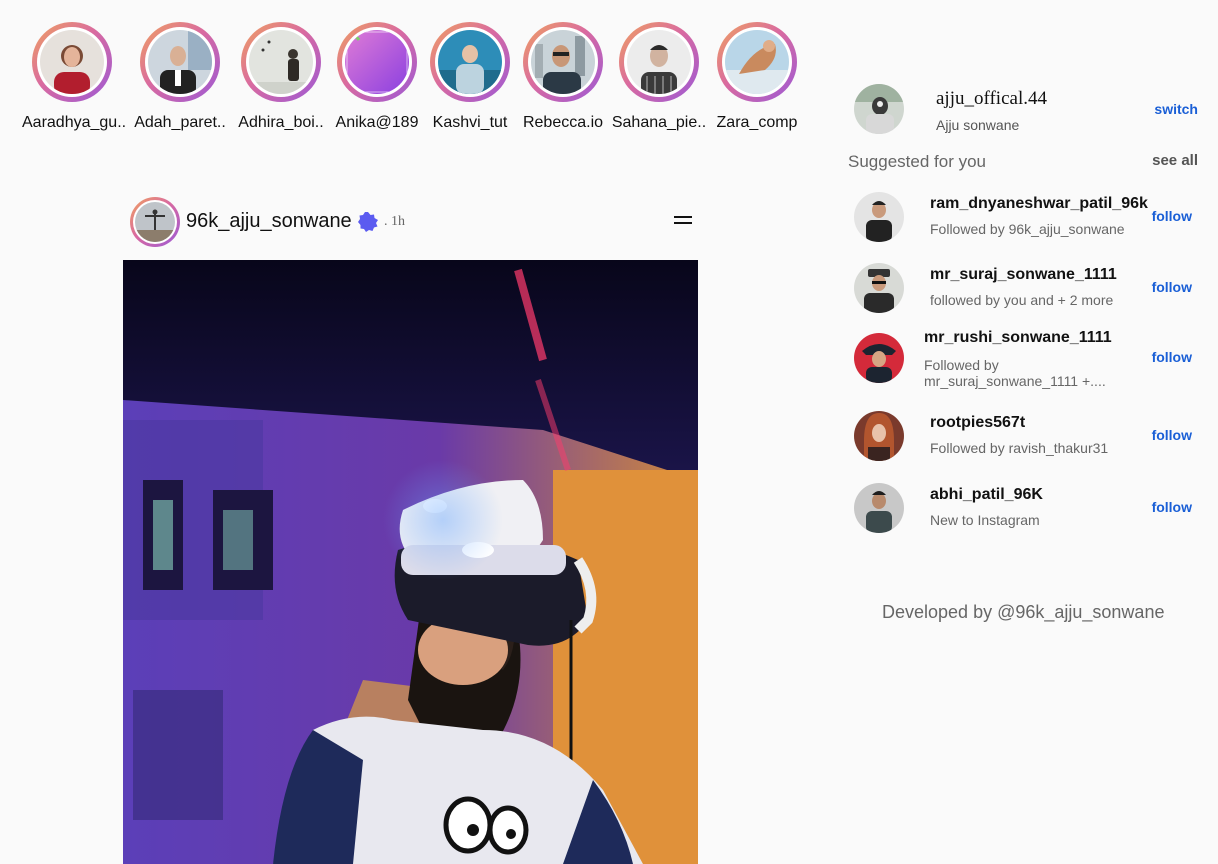 Image resolution: width=1218 pixels, height=864 pixels. I want to click on suggestion-username: mr_suraj_sonwane_1111, so click(1023, 275).